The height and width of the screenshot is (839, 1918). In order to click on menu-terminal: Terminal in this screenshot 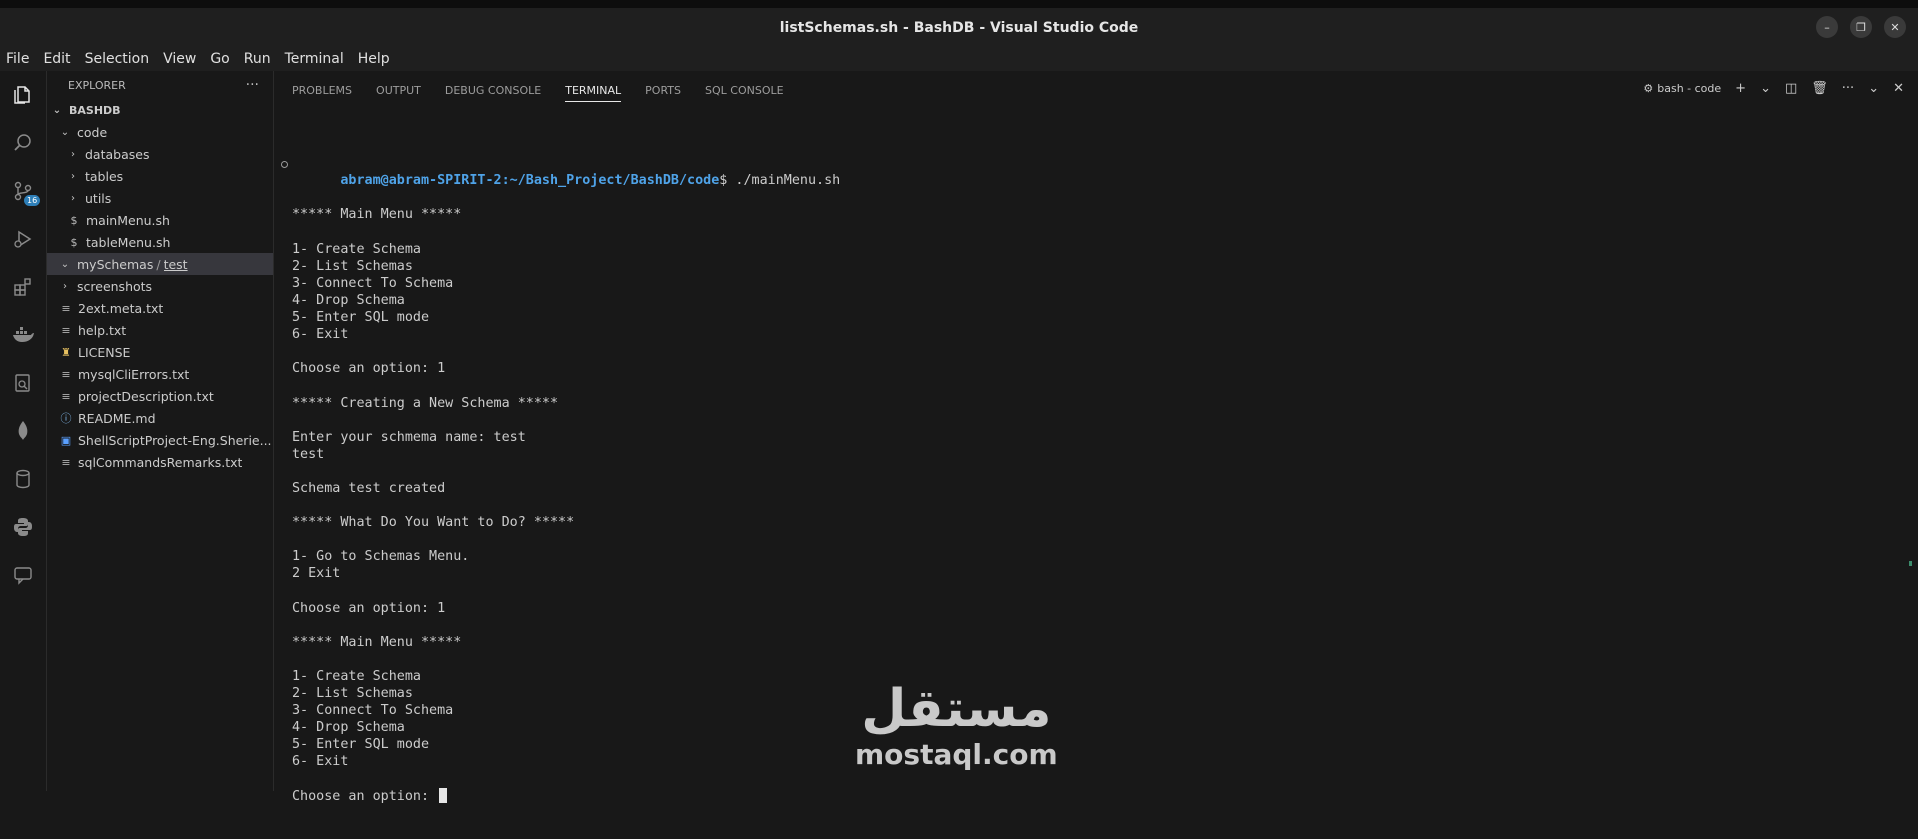, I will do `click(314, 59)`.